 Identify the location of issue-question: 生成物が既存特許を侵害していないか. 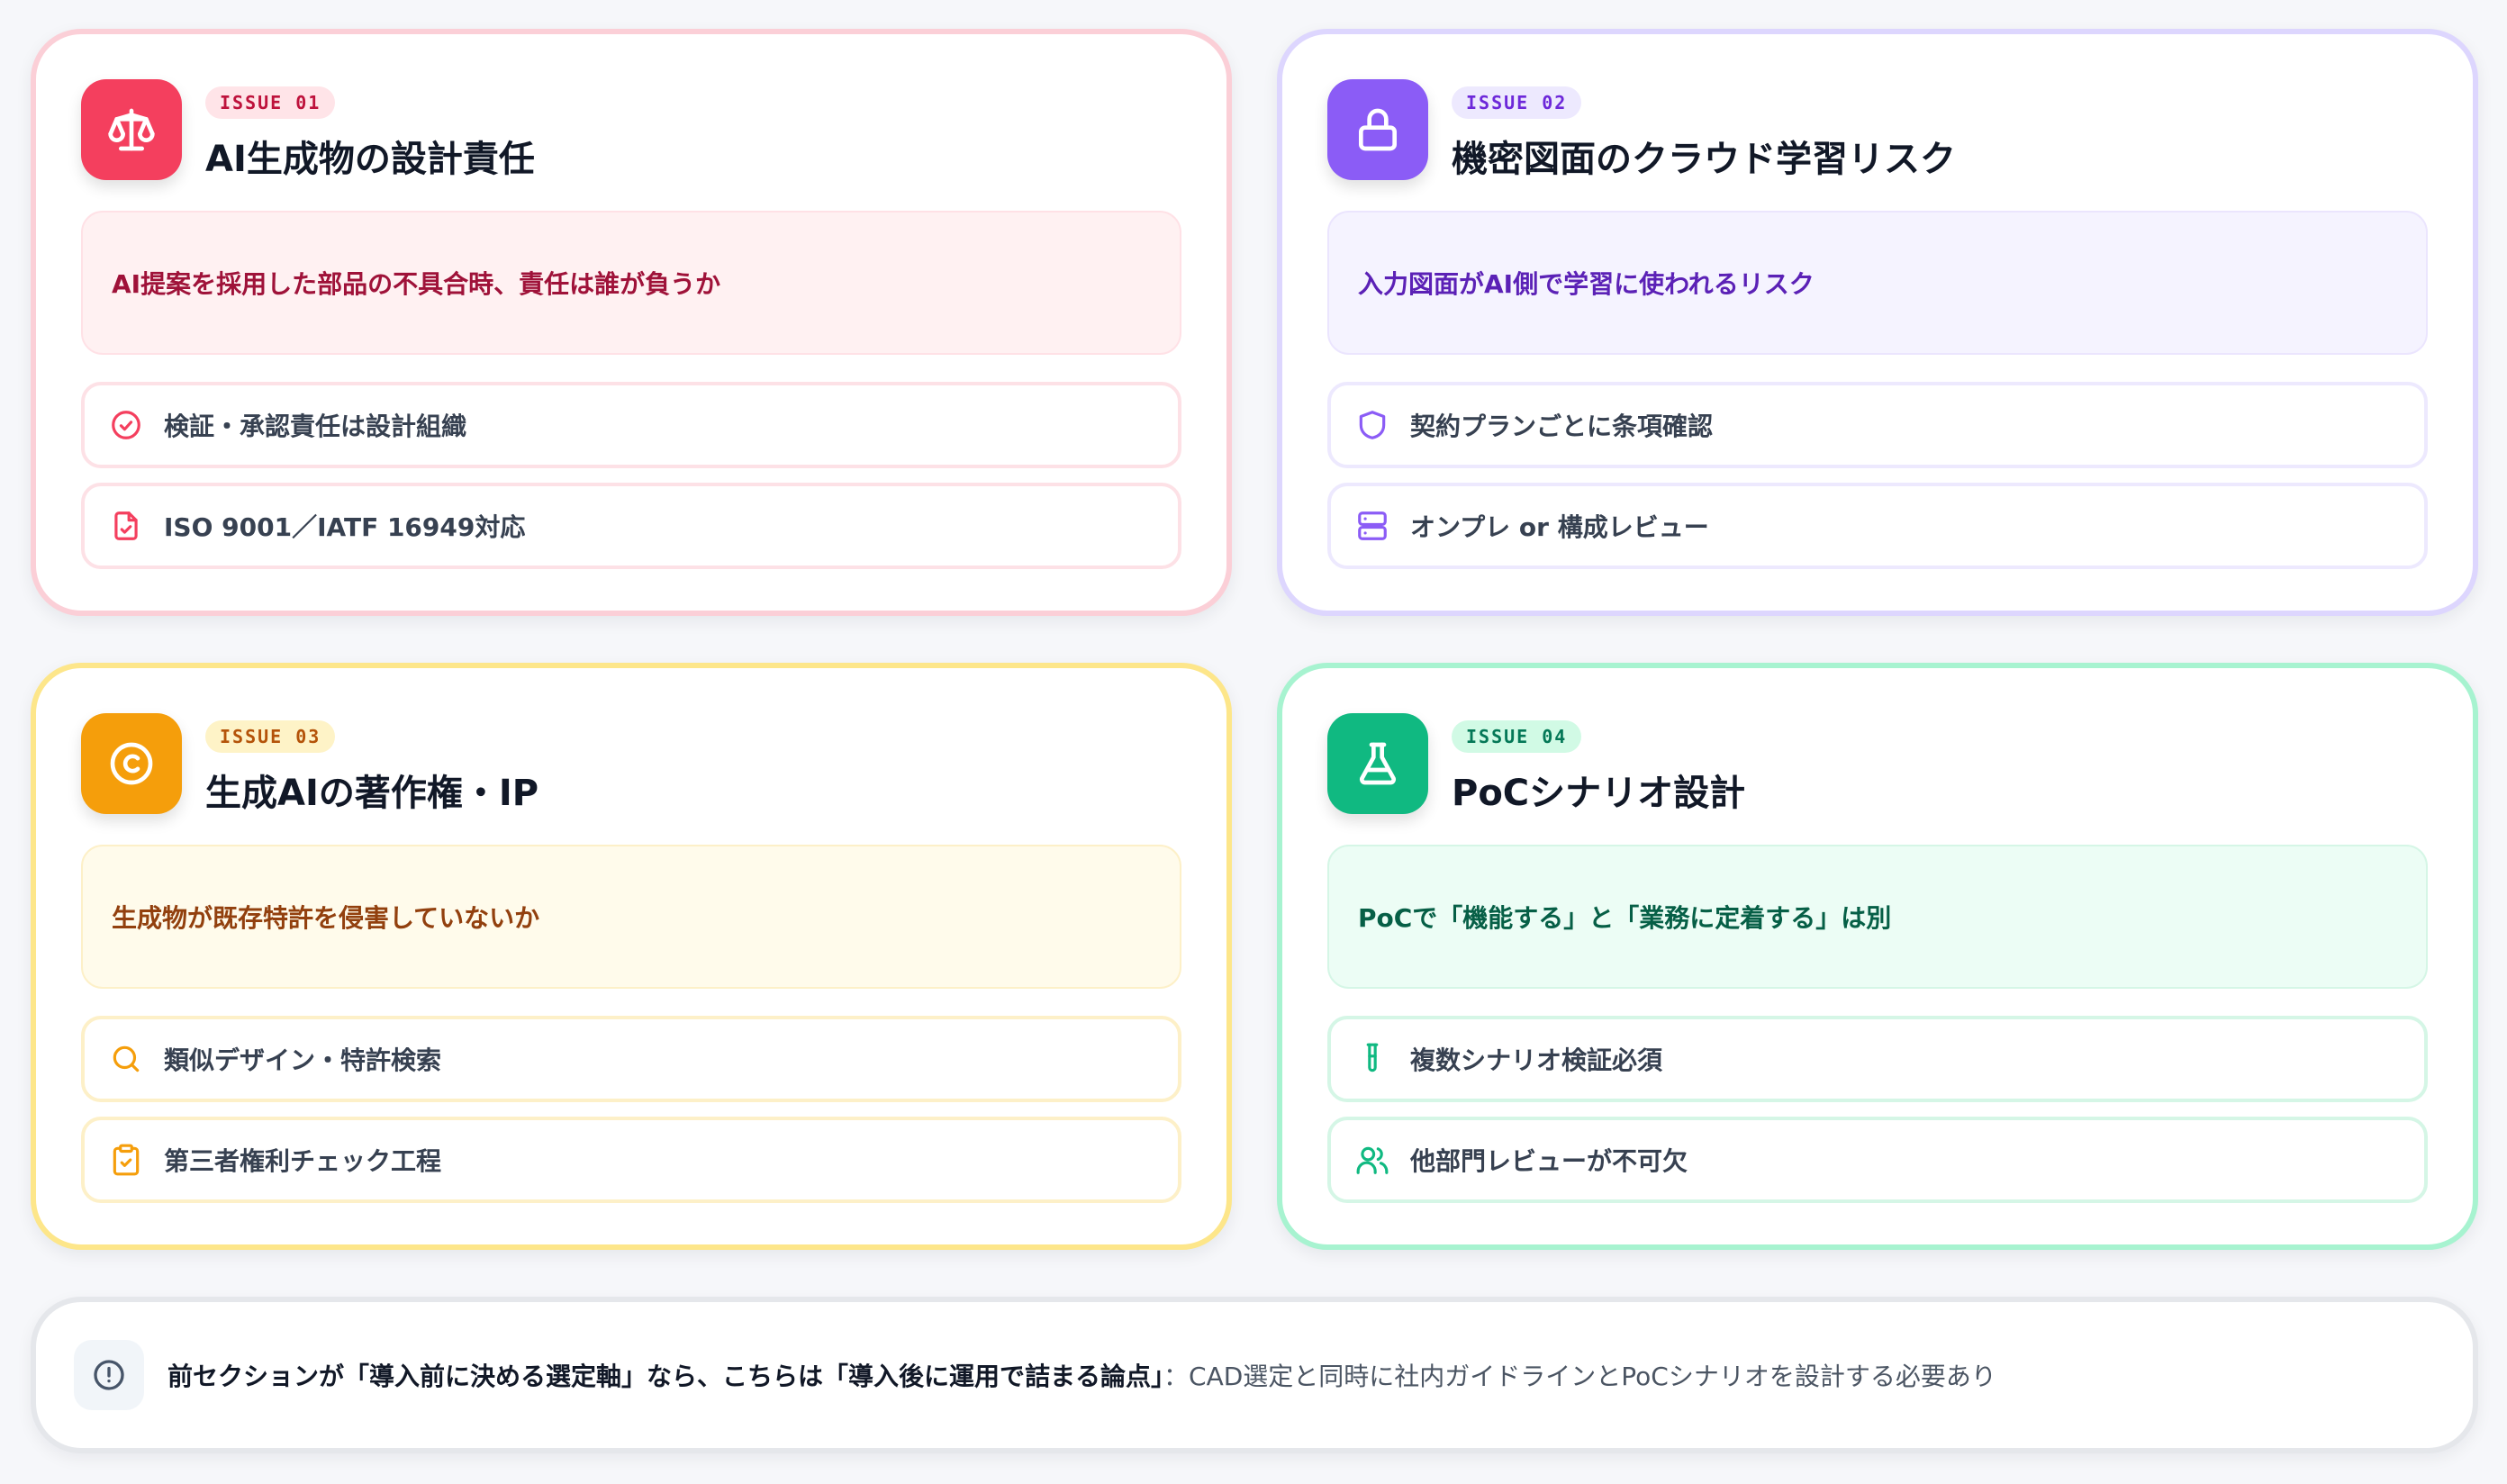
(631, 917).